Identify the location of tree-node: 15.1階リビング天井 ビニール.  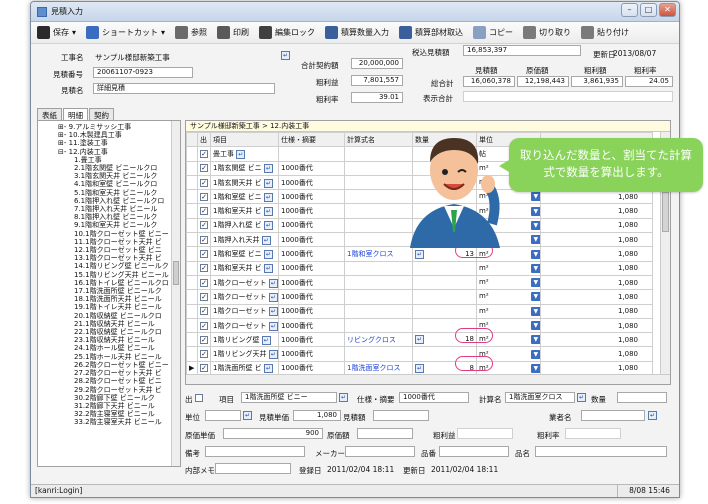
(119, 275).